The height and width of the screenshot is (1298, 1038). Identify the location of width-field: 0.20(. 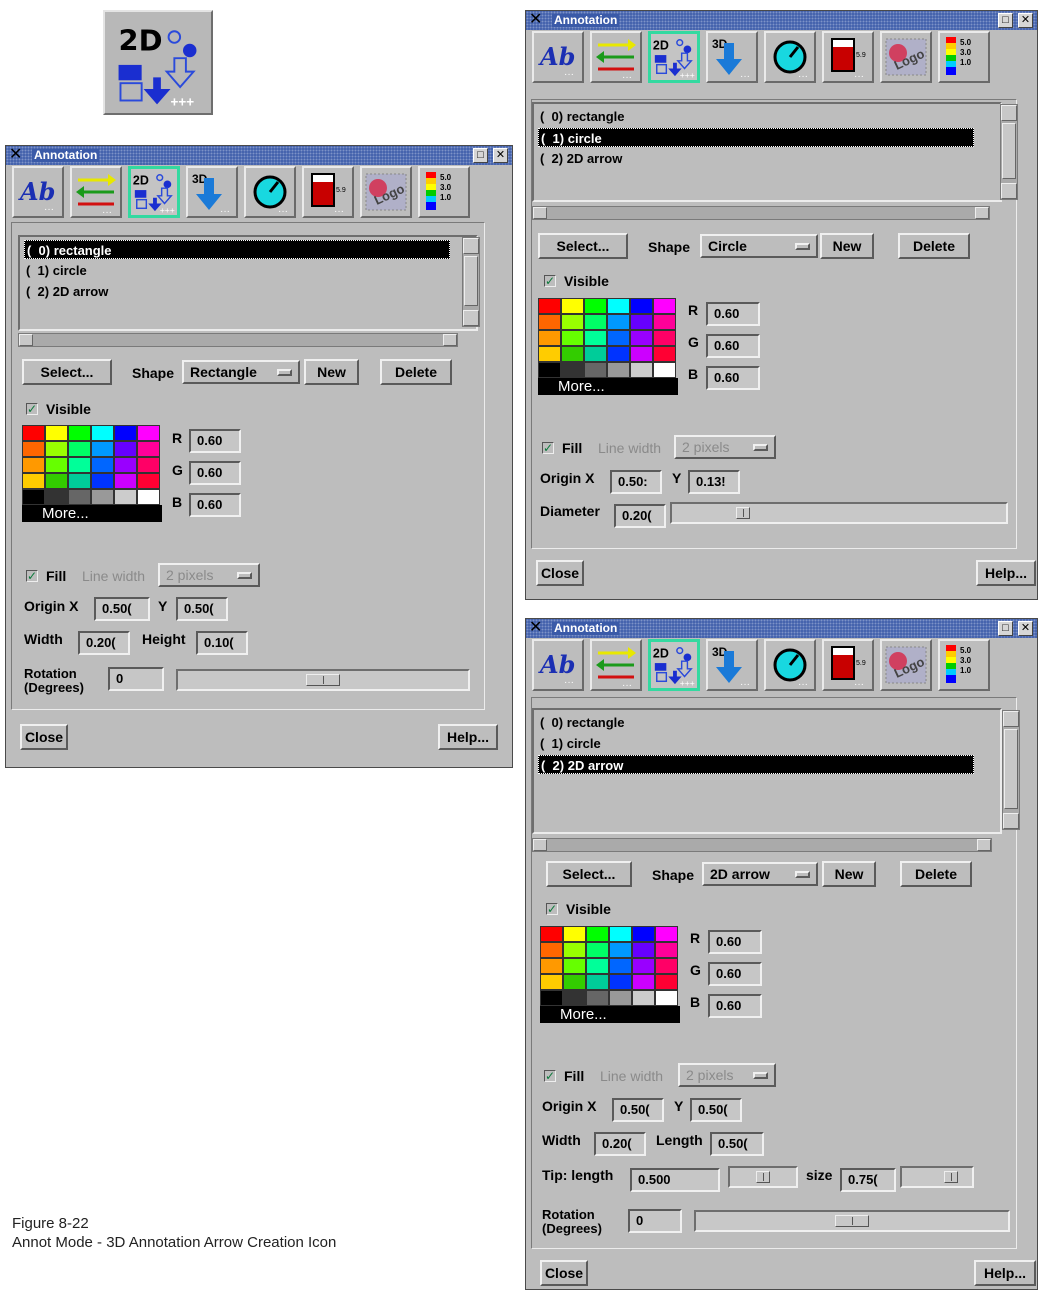
(620, 1144).